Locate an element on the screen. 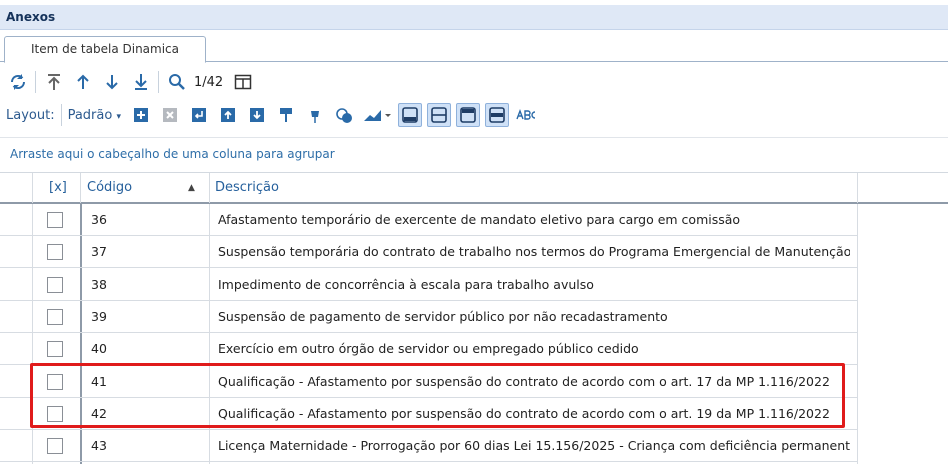 The width and height of the screenshot is (948, 475). navigation-toolbar: 1/42 is located at coordinates (477, 82).